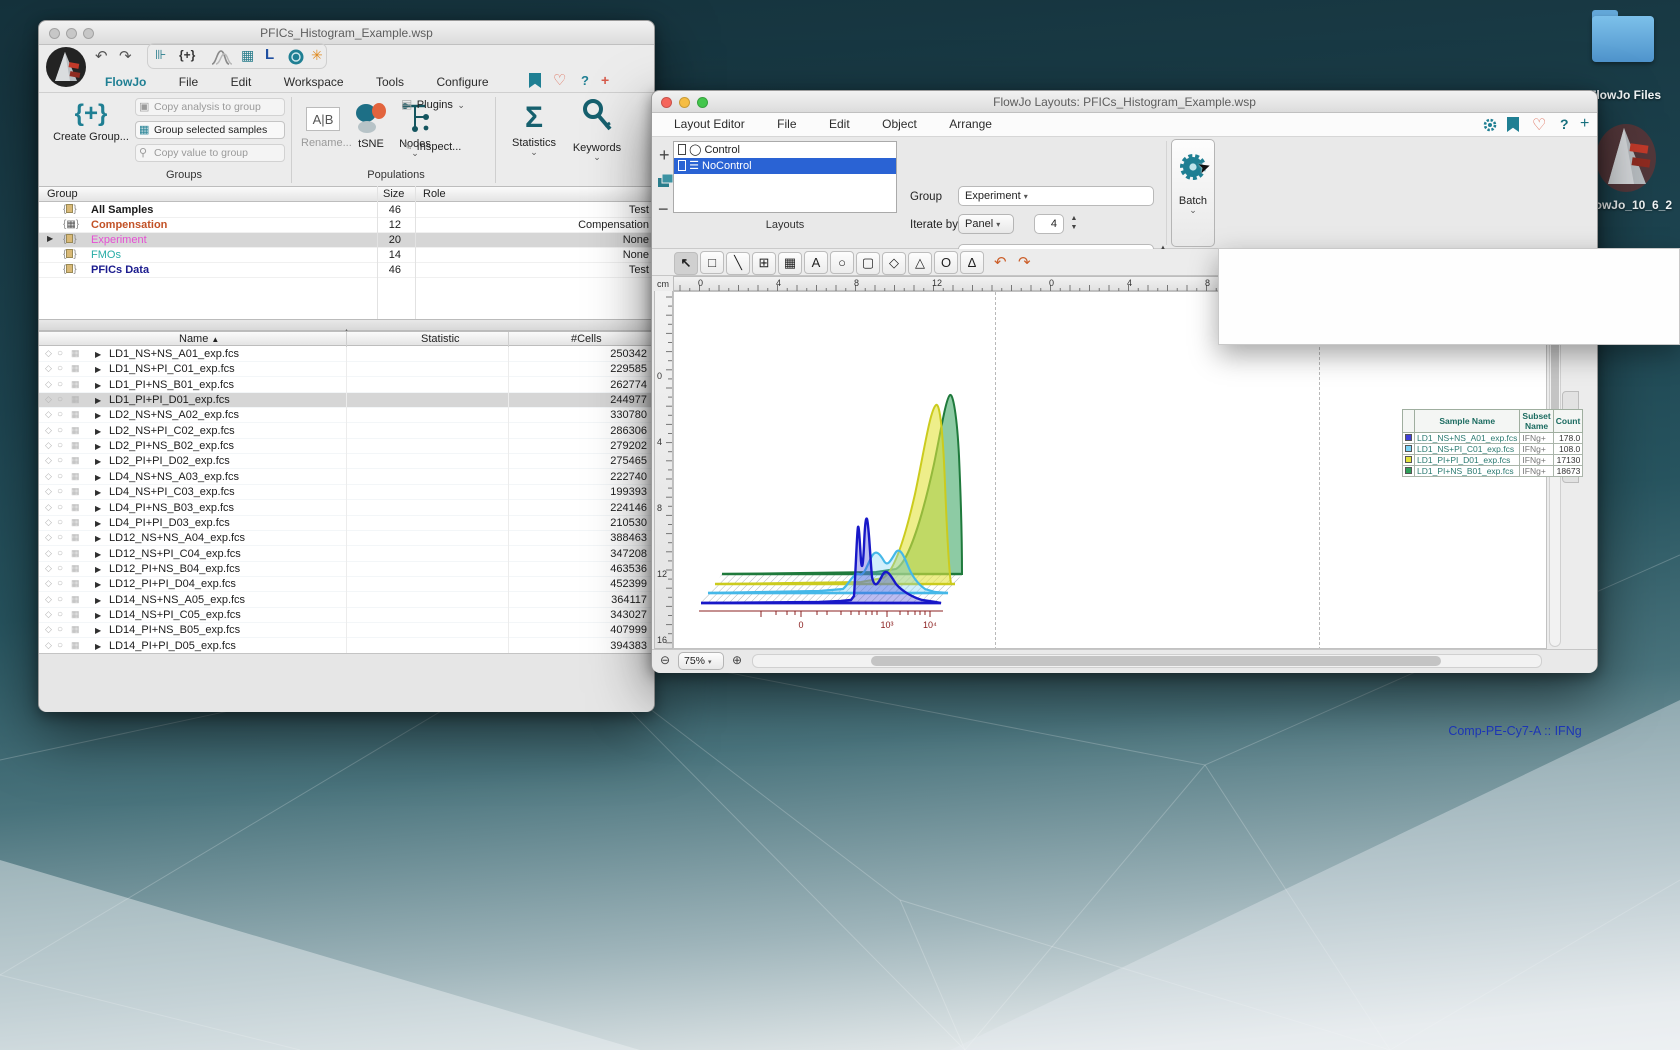 Image resolution: width=1680 pixels, height=1050 pixels. I want to click on group-row: {} PFICs Data 46 Test, so click(346, 270).